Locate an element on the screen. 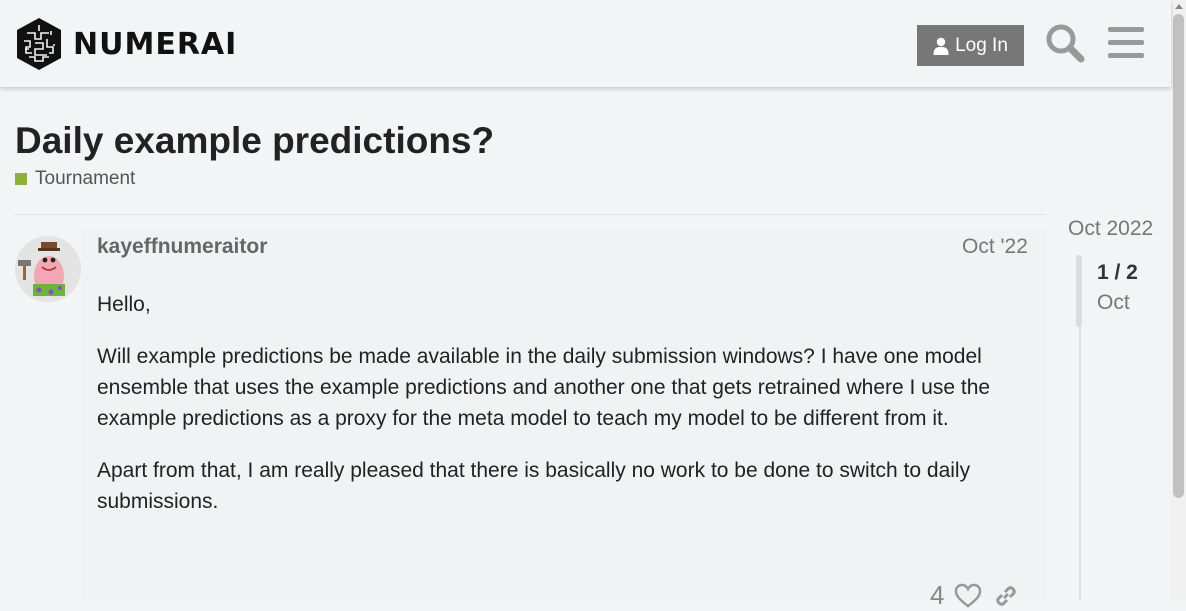  logo-wordmark: NUMERAI is located at coordinates (155, 44).